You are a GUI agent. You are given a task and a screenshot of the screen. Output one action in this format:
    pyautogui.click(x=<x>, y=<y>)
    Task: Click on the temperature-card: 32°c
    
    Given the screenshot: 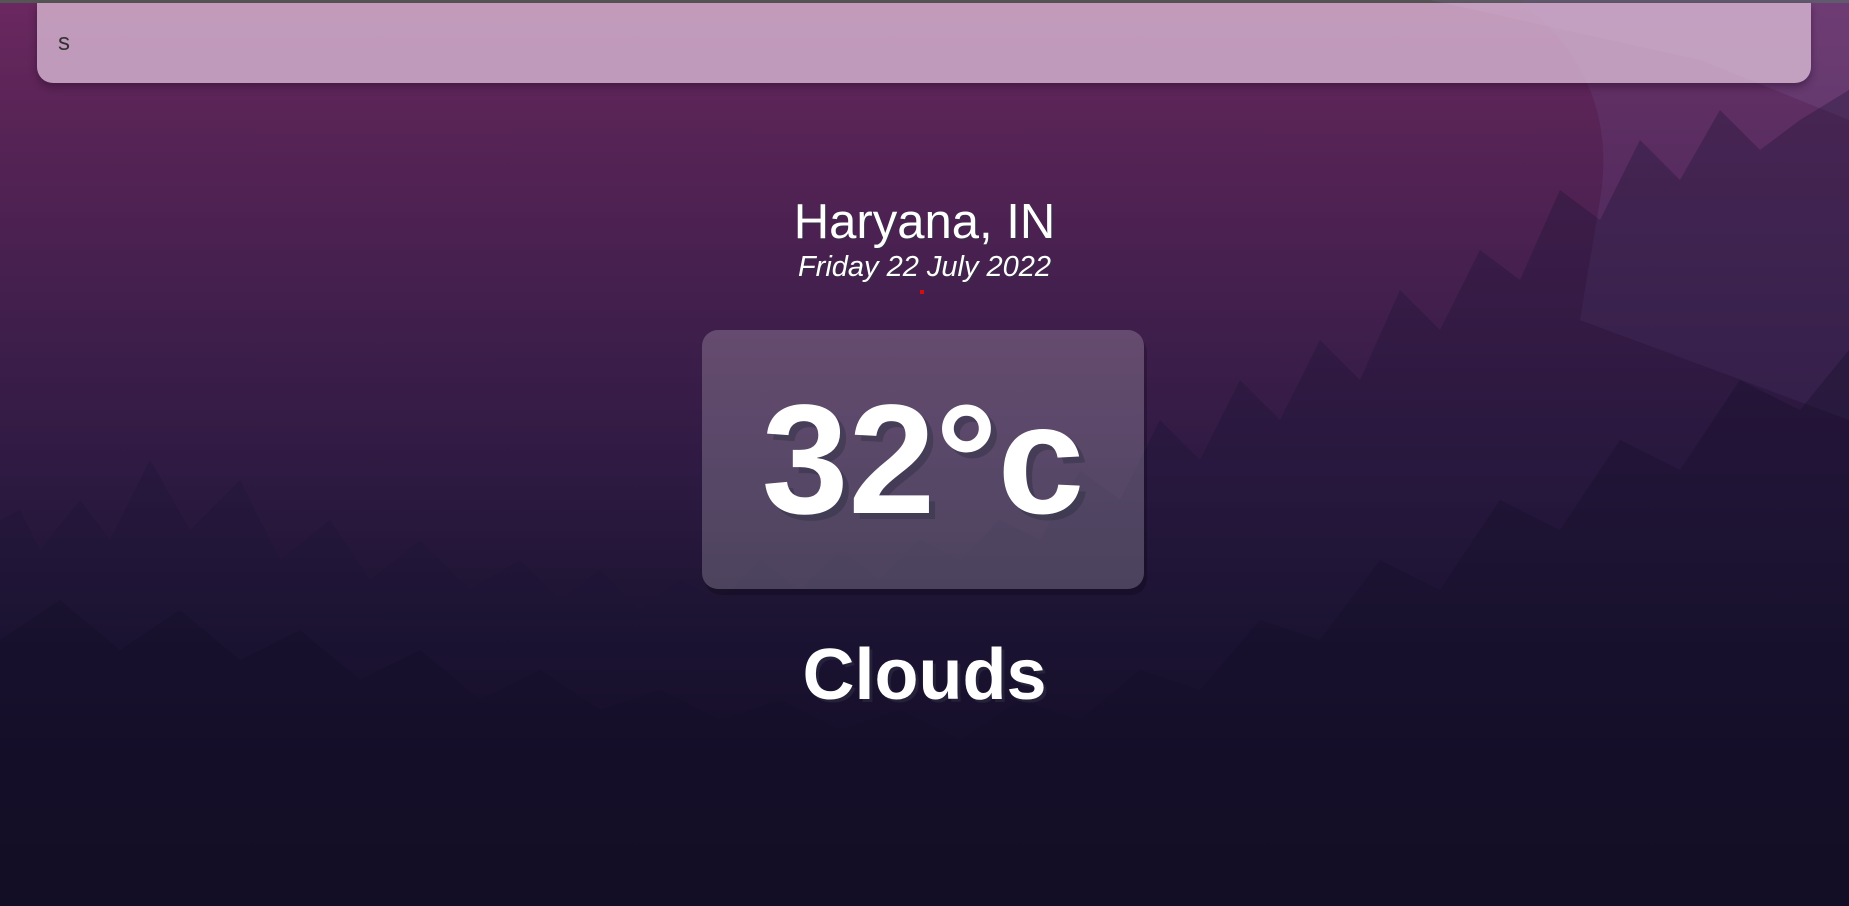 What is the action you would take?
    pyautogui.click(x=923, y=459)
    